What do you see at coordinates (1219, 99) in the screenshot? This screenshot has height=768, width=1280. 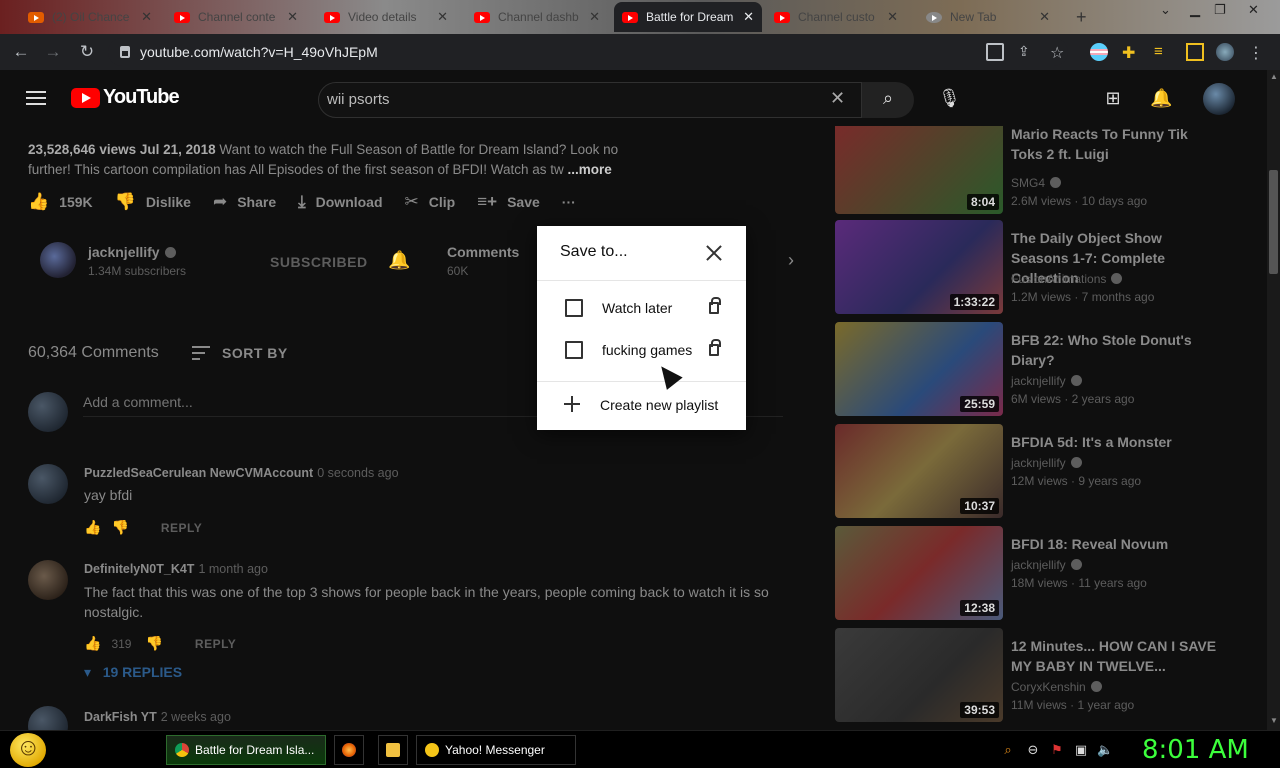 I see `account-avatar` at bounding box center [1219, 99].